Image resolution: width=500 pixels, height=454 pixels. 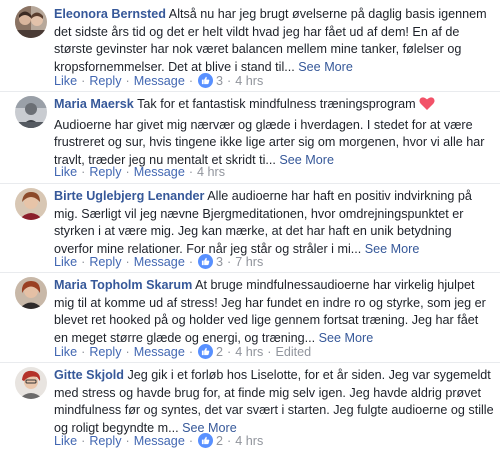 I want to click on comment-author: Gitte Skjold, so click(x=89, y=375).